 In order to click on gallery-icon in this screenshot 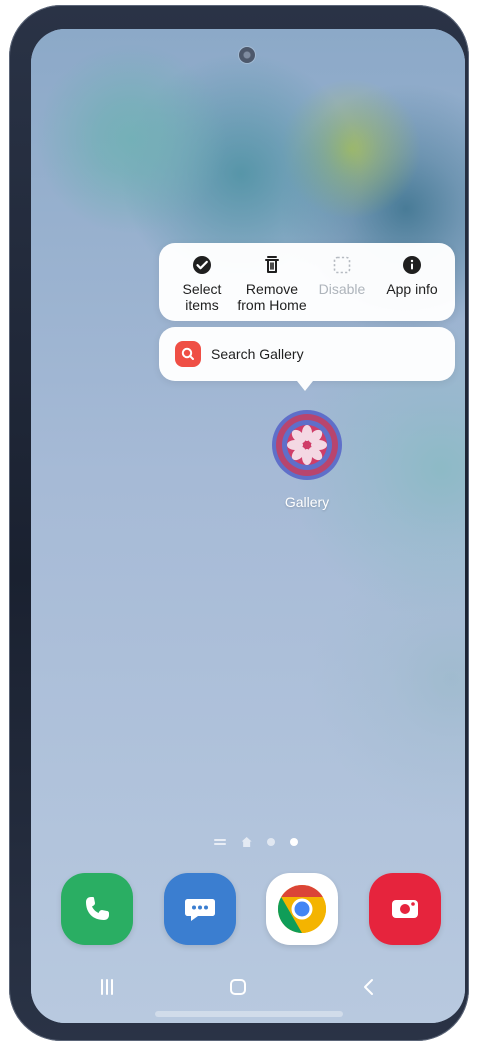, I will do `click(307, 445)`.